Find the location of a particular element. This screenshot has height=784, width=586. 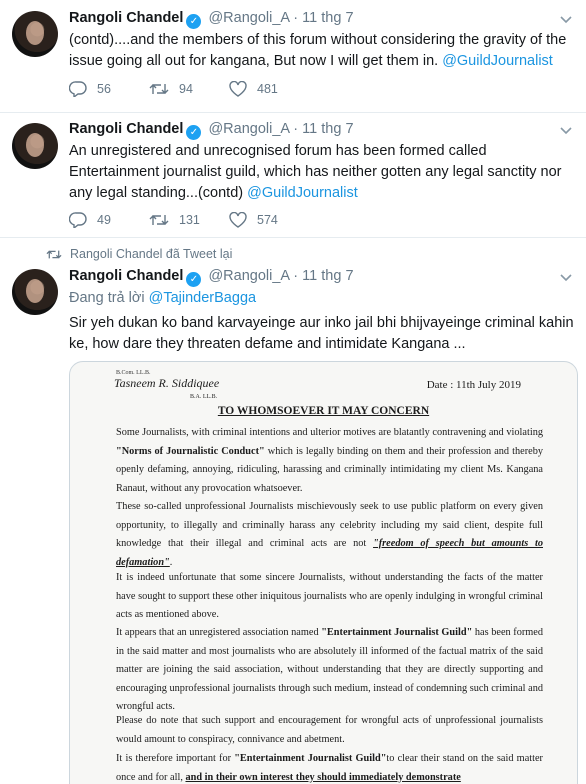

text-run: It is therefore important for is located at coordinates (175, 758).